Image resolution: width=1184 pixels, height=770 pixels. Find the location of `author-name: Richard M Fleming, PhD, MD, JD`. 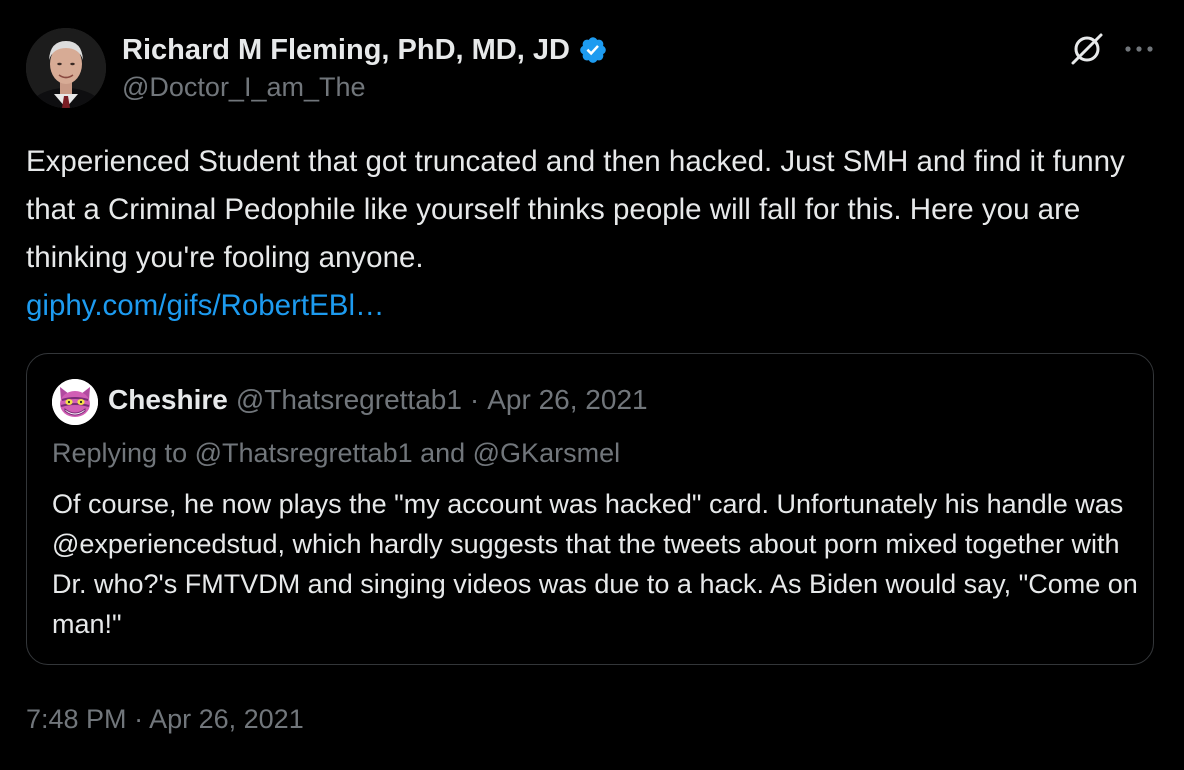

author-name: Richard M Fleming, PhD, MD, JD is located at coordinates (346, 50).